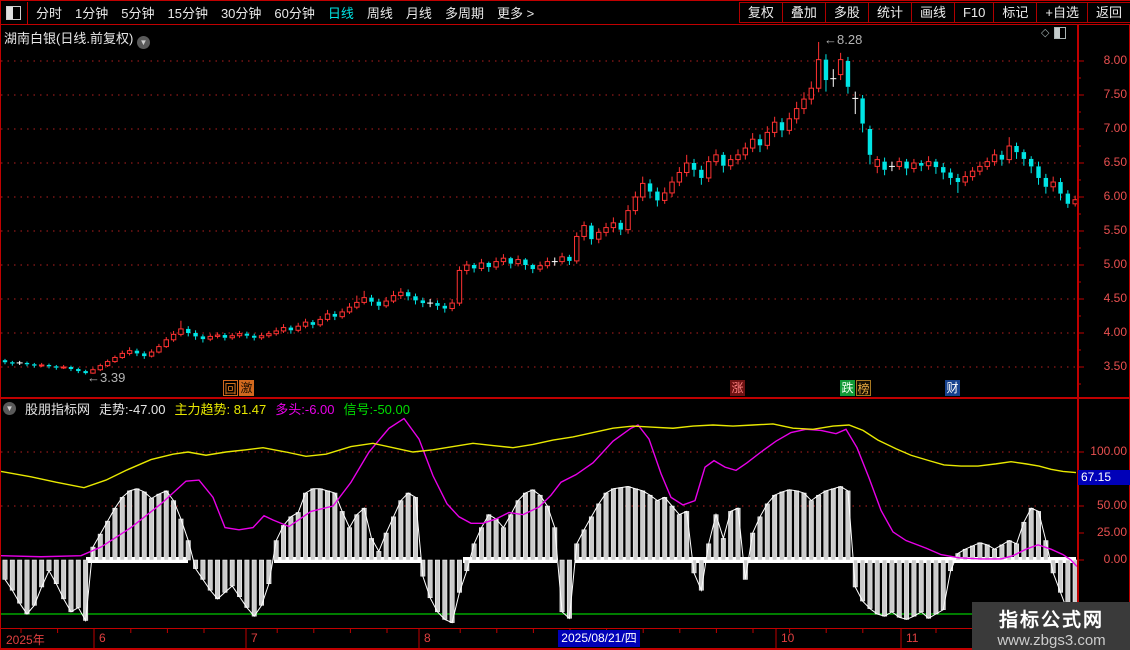  What do you see at coordinates (132, 409) in the screenshot?
I see `indicator-header-item: 走势:-47.00` at bounding box center [132, 409].